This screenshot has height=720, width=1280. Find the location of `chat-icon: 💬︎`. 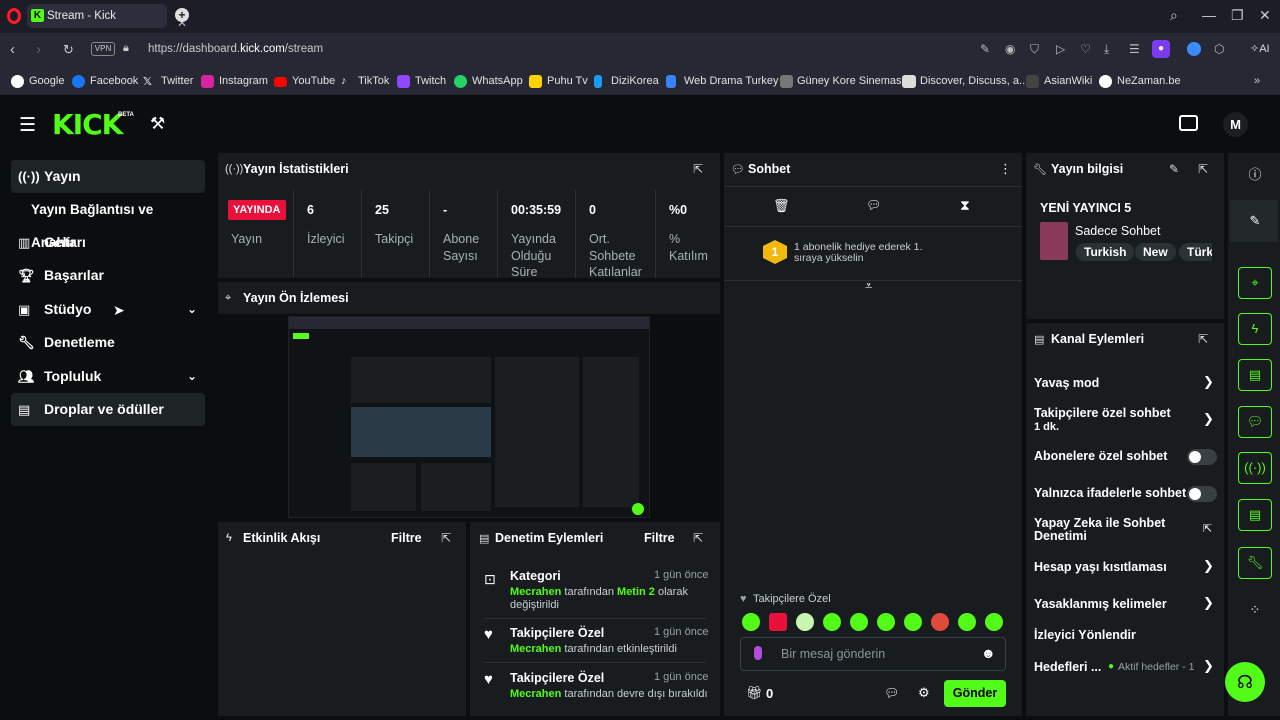

chat-icon: 💬︎ is located at coordinates (1255, 422).